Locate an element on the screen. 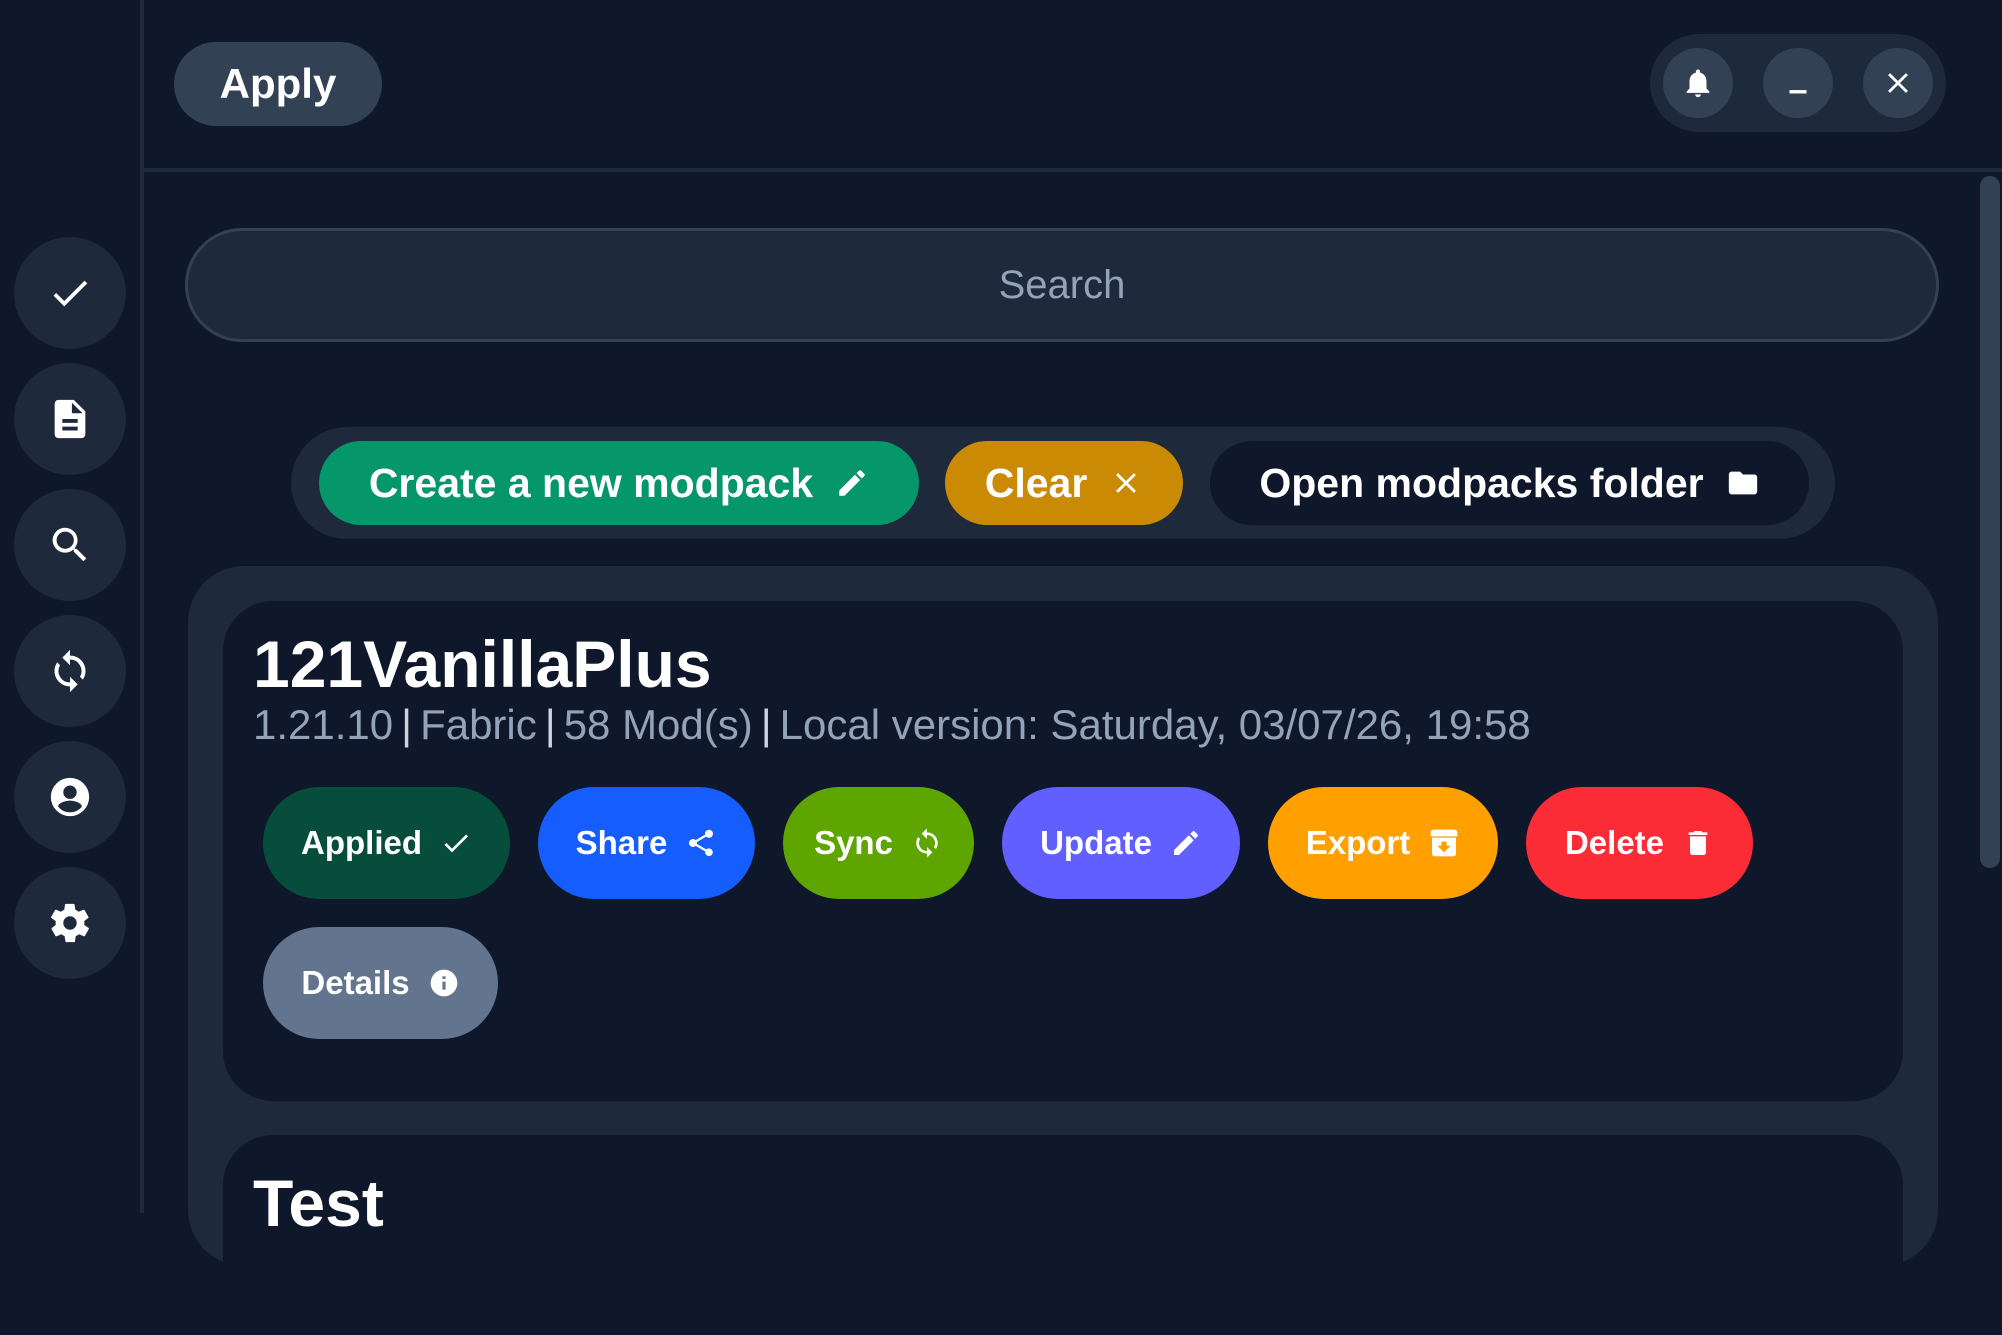 Image resolution: width=2002 pixels, height=1335 pixels. apply-button-label: Apply is located at coordinates (278, 83).